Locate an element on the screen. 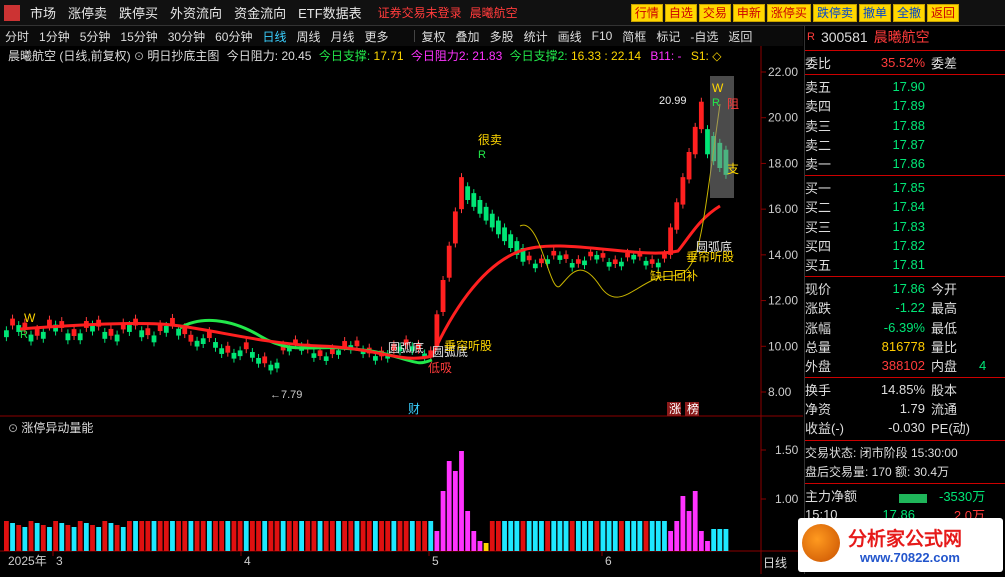 The width and height of the screenshot is (1005, 577). quick-trade-button: 交易 is located at coordinates (714, 13).